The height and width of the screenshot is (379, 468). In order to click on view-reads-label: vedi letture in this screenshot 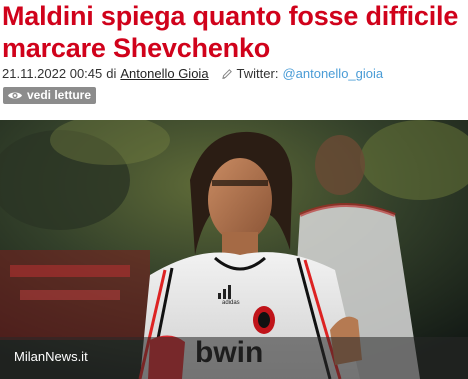, I will do `click(59, 95)`.